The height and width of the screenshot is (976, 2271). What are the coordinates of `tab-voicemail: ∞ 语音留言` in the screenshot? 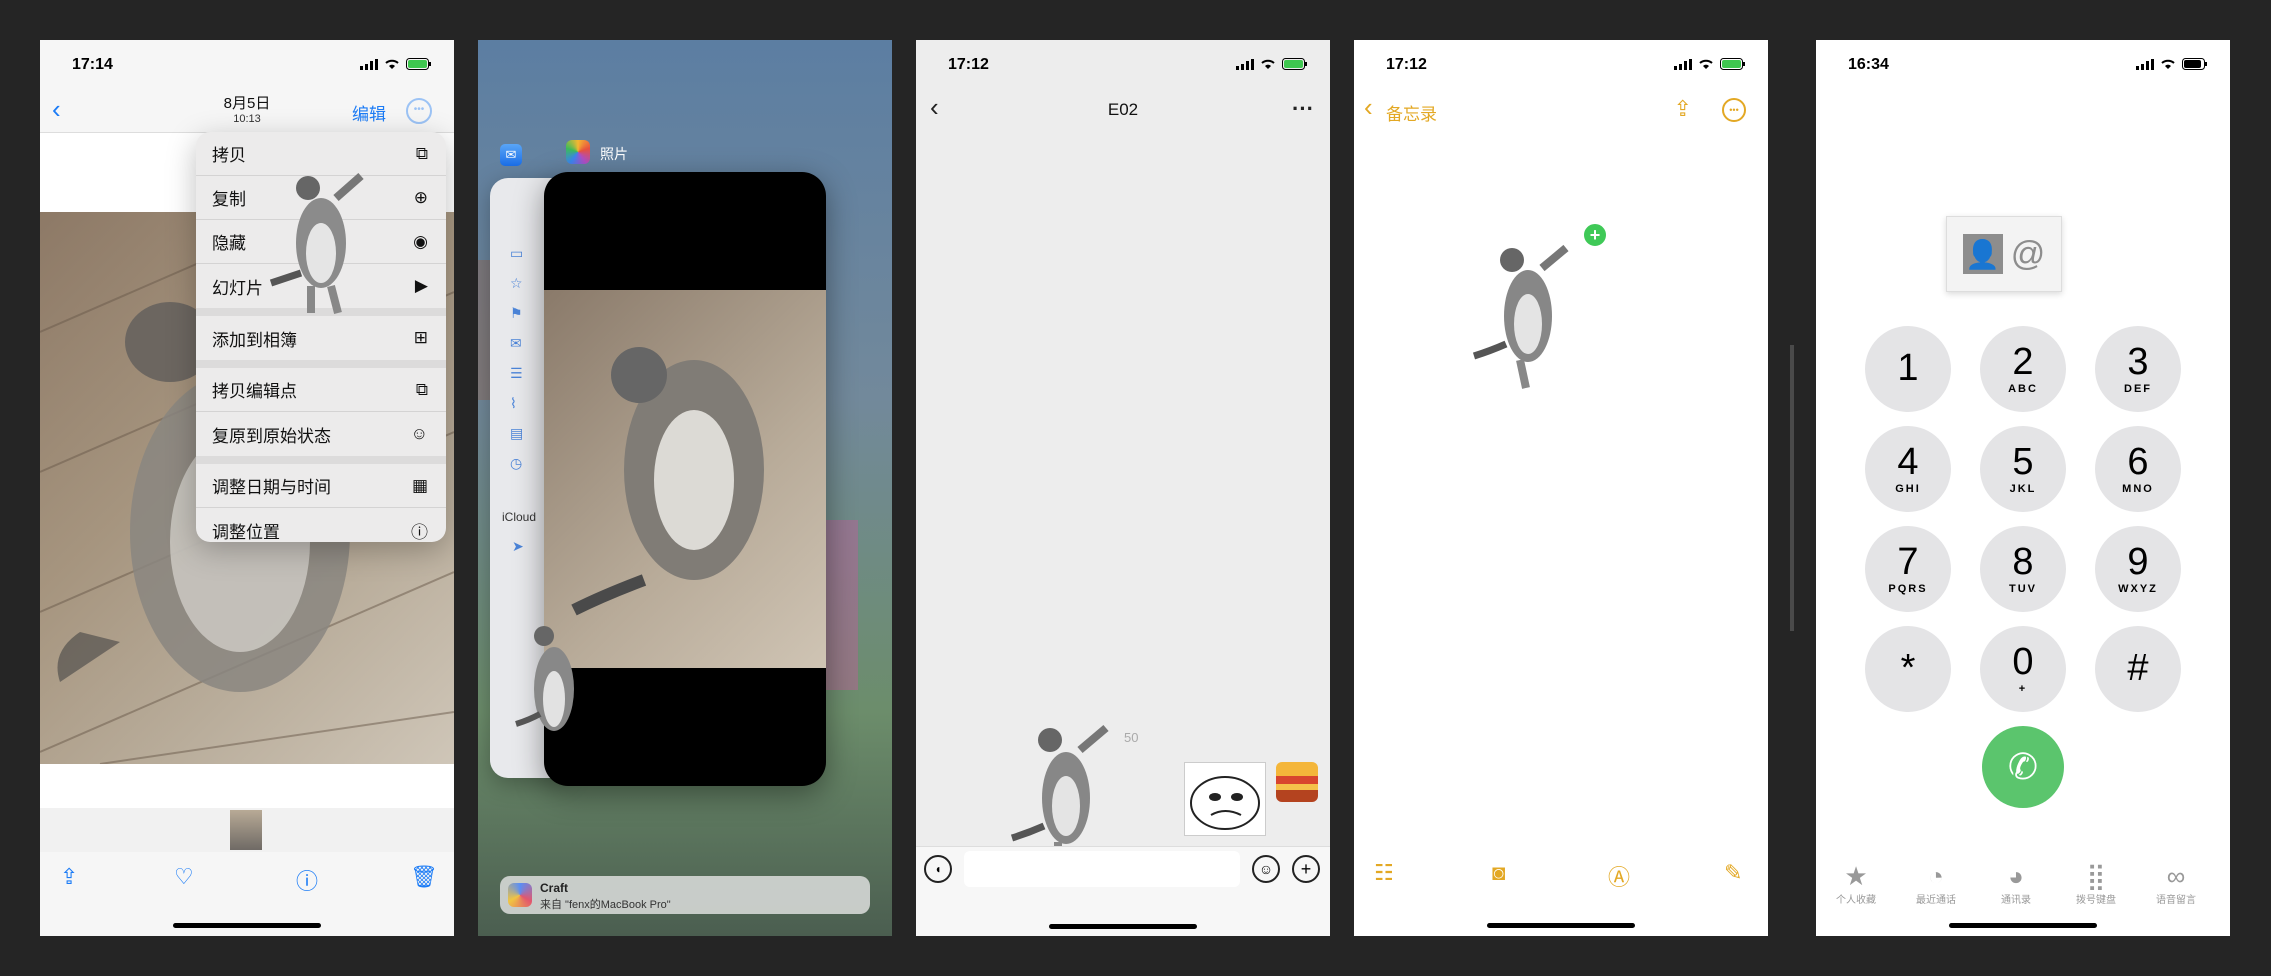 It's located at (2176, 883).